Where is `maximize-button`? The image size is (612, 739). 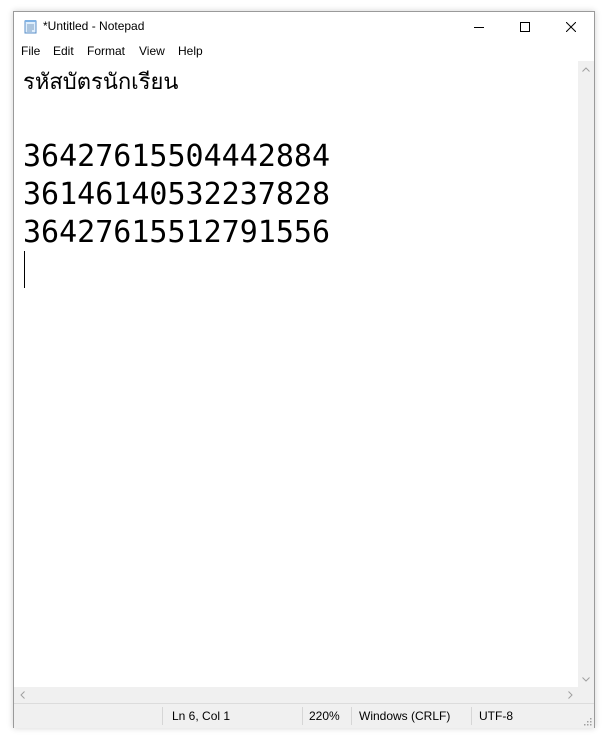
maximize-button is located at coordinates (525, 26).